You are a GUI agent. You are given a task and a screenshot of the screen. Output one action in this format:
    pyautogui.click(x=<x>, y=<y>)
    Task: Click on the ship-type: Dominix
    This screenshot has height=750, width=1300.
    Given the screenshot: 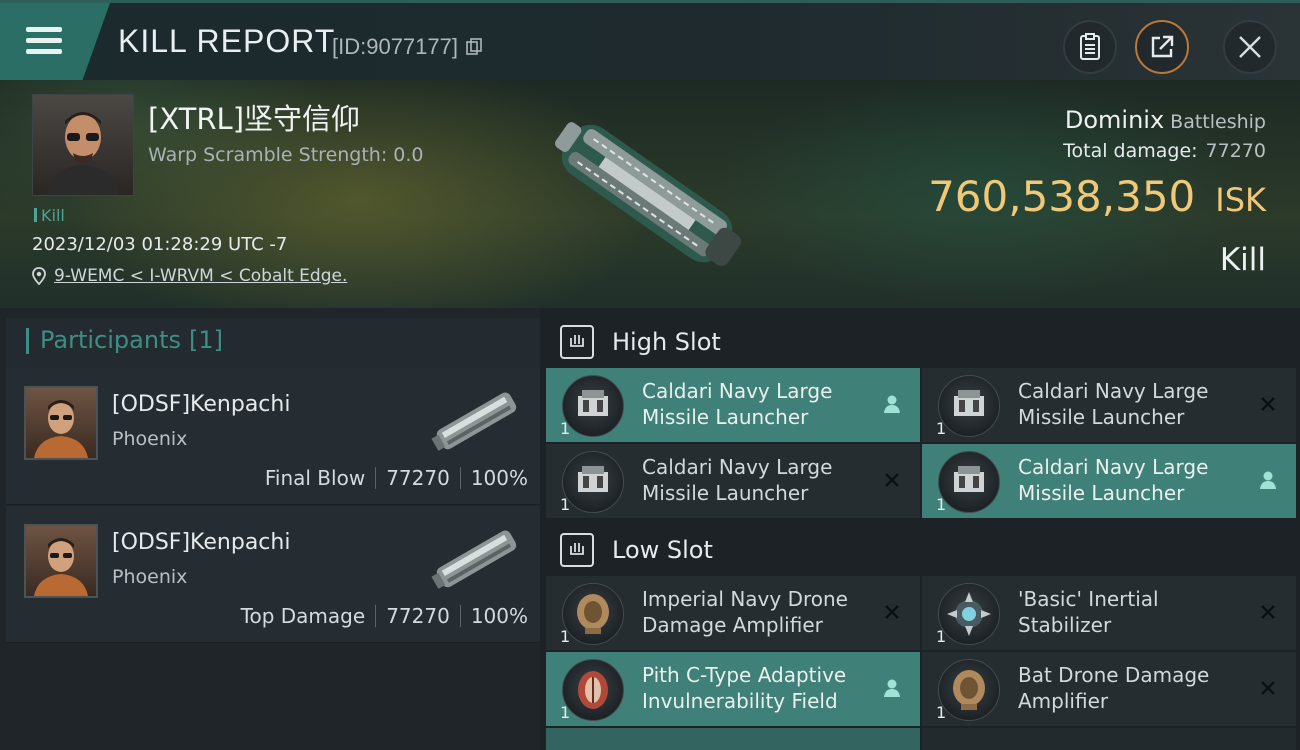 What is the action you would take?
    pyautogui.click(x=1114, y=120)
    